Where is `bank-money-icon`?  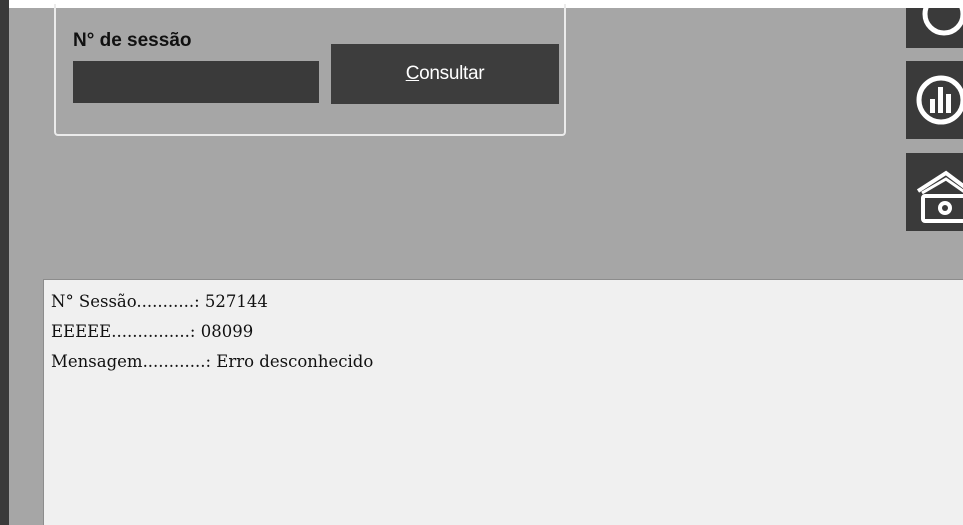
bank-money-icon is located at coordinates (939, 196).